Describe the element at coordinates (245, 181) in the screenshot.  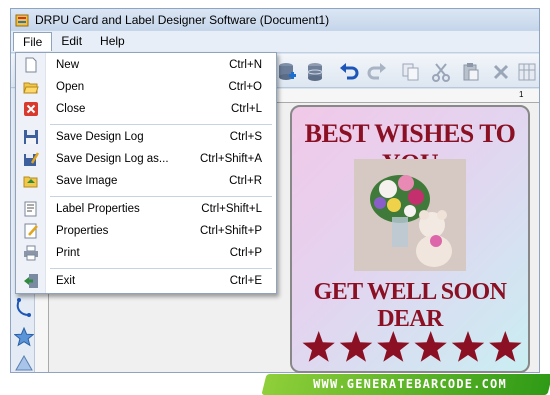
I see `menu-item-shortcut: Ctrl+R` at that location.